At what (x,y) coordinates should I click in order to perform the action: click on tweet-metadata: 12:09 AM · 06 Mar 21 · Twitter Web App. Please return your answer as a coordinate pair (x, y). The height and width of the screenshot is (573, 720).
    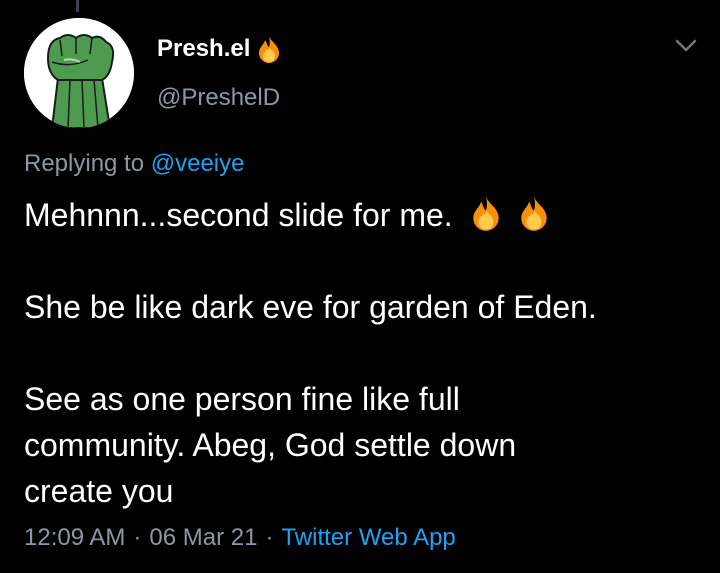
    Looking at the image, I should click on (240, 538).